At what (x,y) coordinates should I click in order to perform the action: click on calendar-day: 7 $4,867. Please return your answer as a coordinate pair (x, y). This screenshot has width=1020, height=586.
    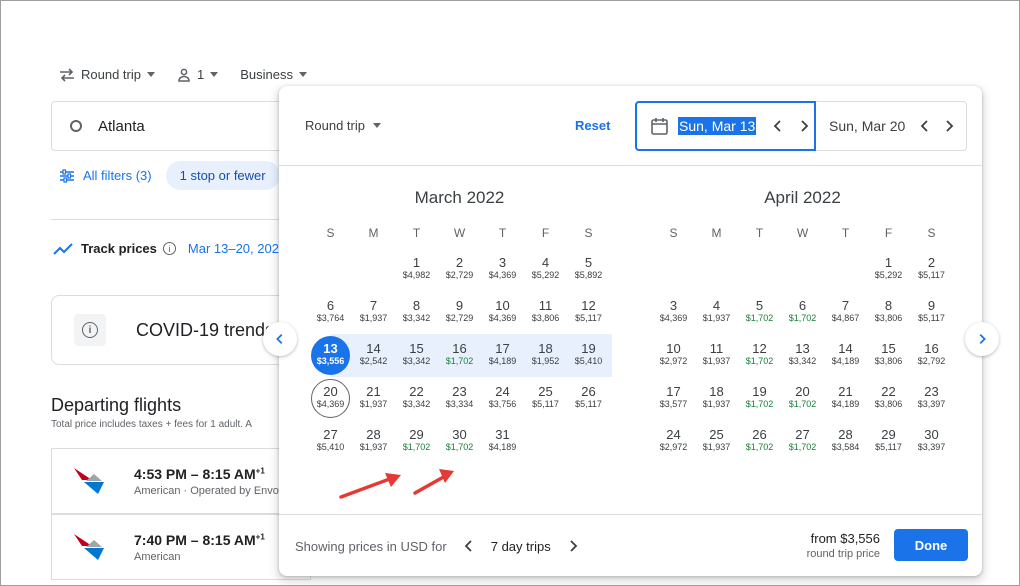
    Looking at the image, I should click on (845, 312).